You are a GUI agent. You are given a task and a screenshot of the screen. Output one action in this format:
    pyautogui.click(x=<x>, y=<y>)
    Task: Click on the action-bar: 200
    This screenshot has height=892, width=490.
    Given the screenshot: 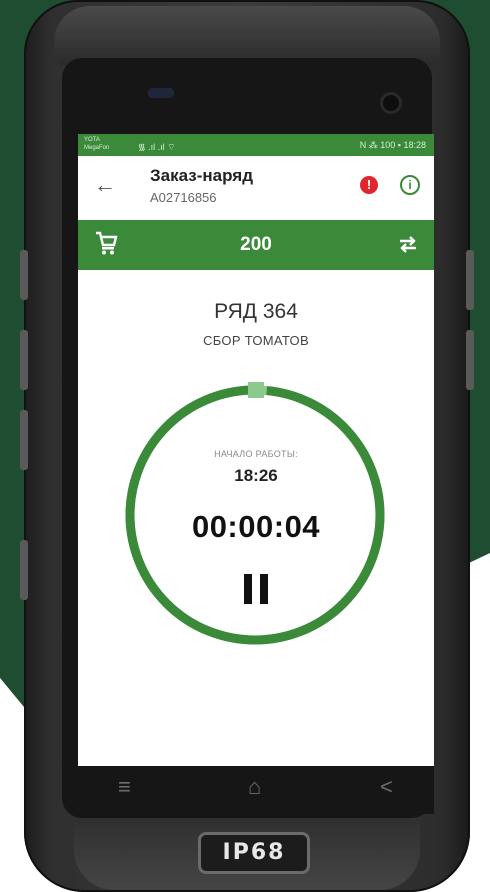 What is the action you would take?
    pyautogui.click(x=256, y=245)
    